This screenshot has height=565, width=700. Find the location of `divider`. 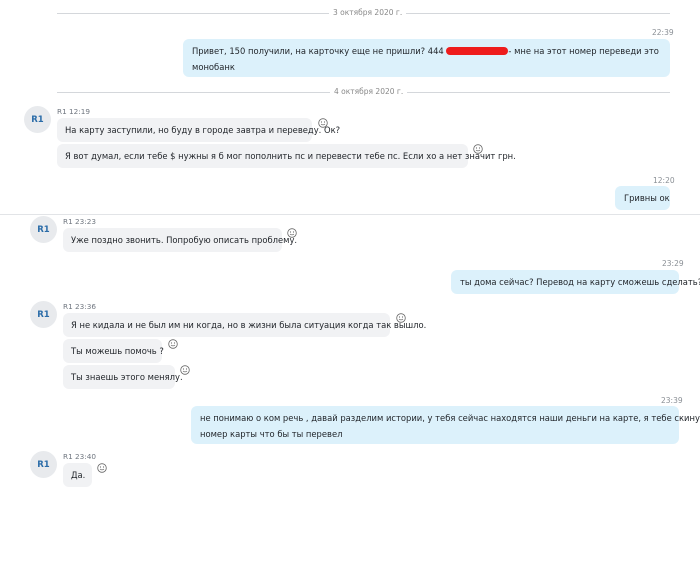

divider is located at coordinates (350, 214).